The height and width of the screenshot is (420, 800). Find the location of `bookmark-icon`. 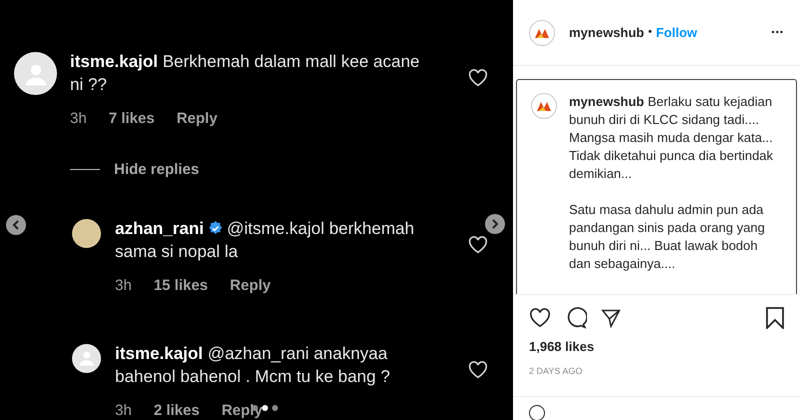

bookmark-icon is located at coordinates (775, 318).